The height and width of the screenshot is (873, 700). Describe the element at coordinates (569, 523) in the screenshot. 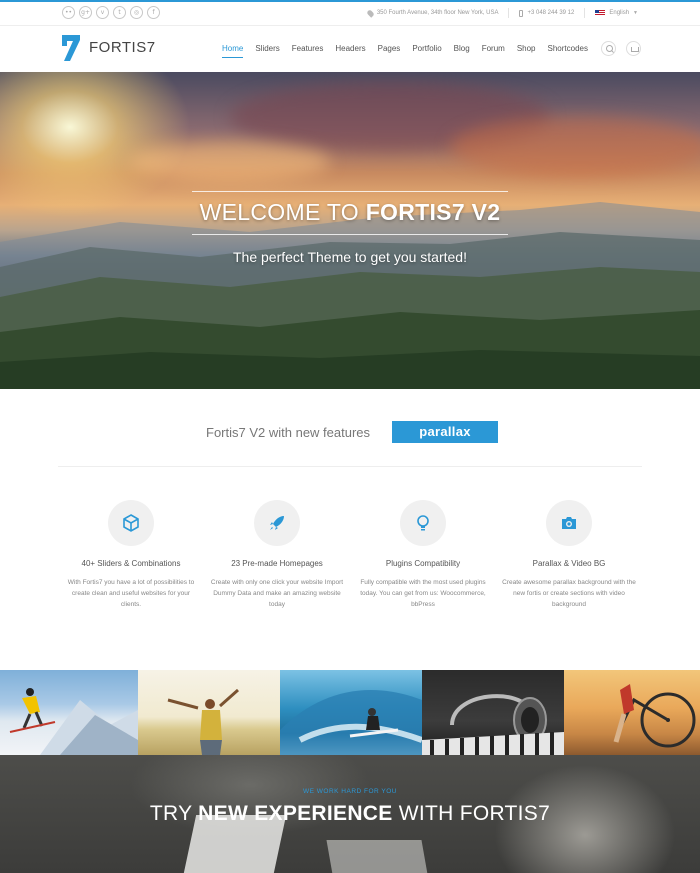

I see `camera-icon` at that location.